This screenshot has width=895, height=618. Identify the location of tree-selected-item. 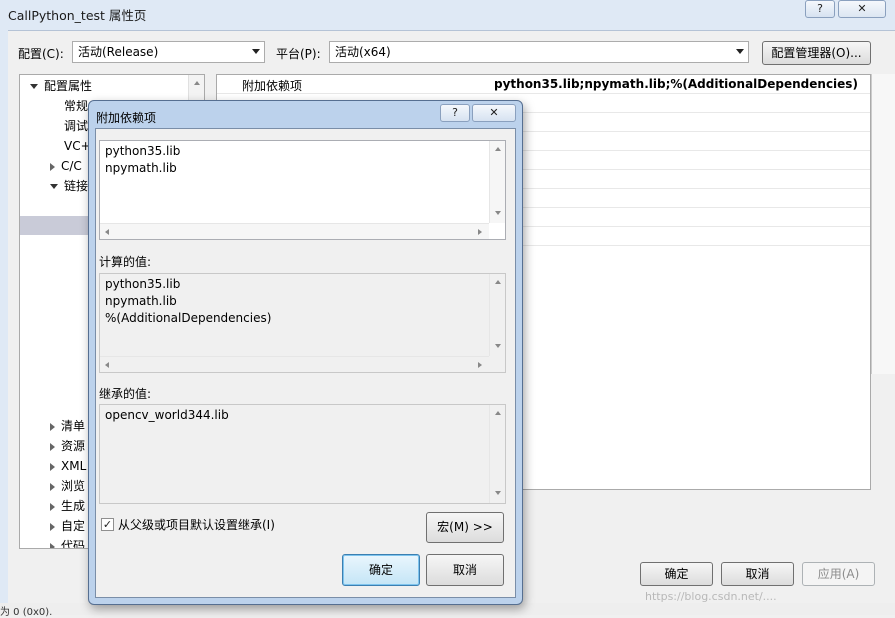
(55, 225).